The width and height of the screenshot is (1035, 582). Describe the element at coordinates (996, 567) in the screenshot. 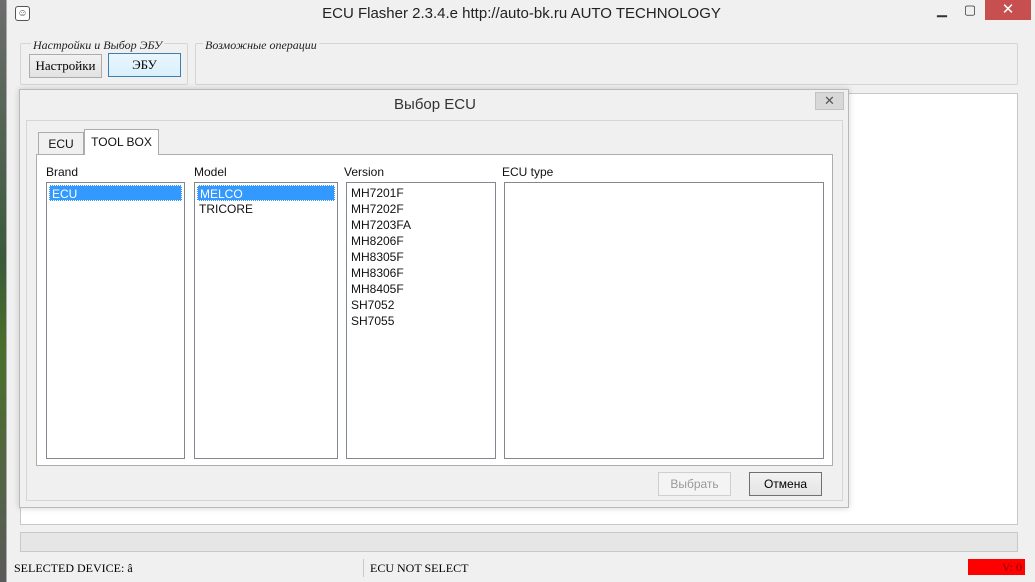

I see `version-indicator: V: 0` at that location.